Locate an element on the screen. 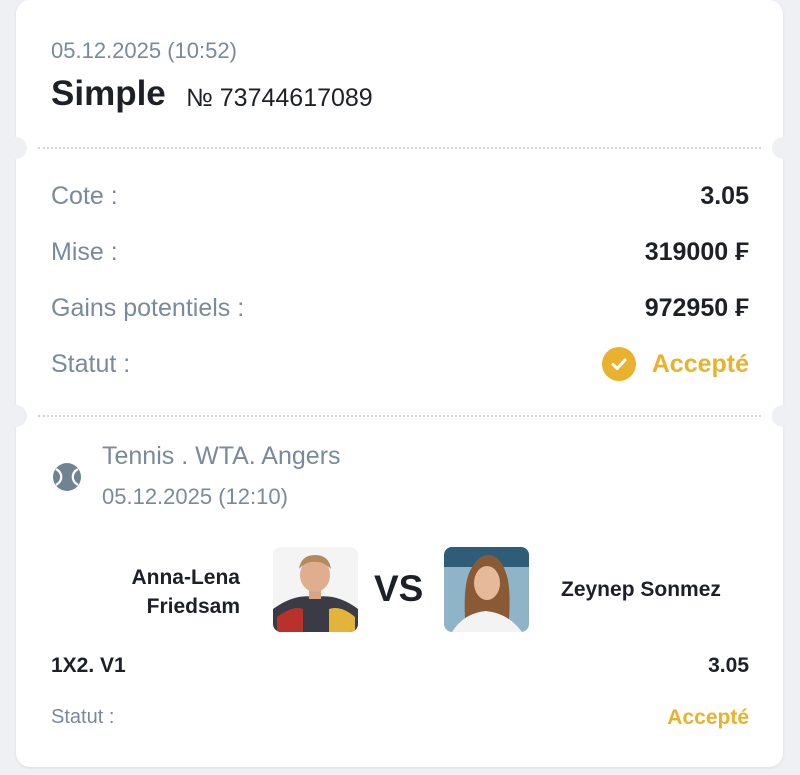 This screenshot has height=775, width=800. potential-win-label: Gains potentiels : is located at coordinates (148, 308).